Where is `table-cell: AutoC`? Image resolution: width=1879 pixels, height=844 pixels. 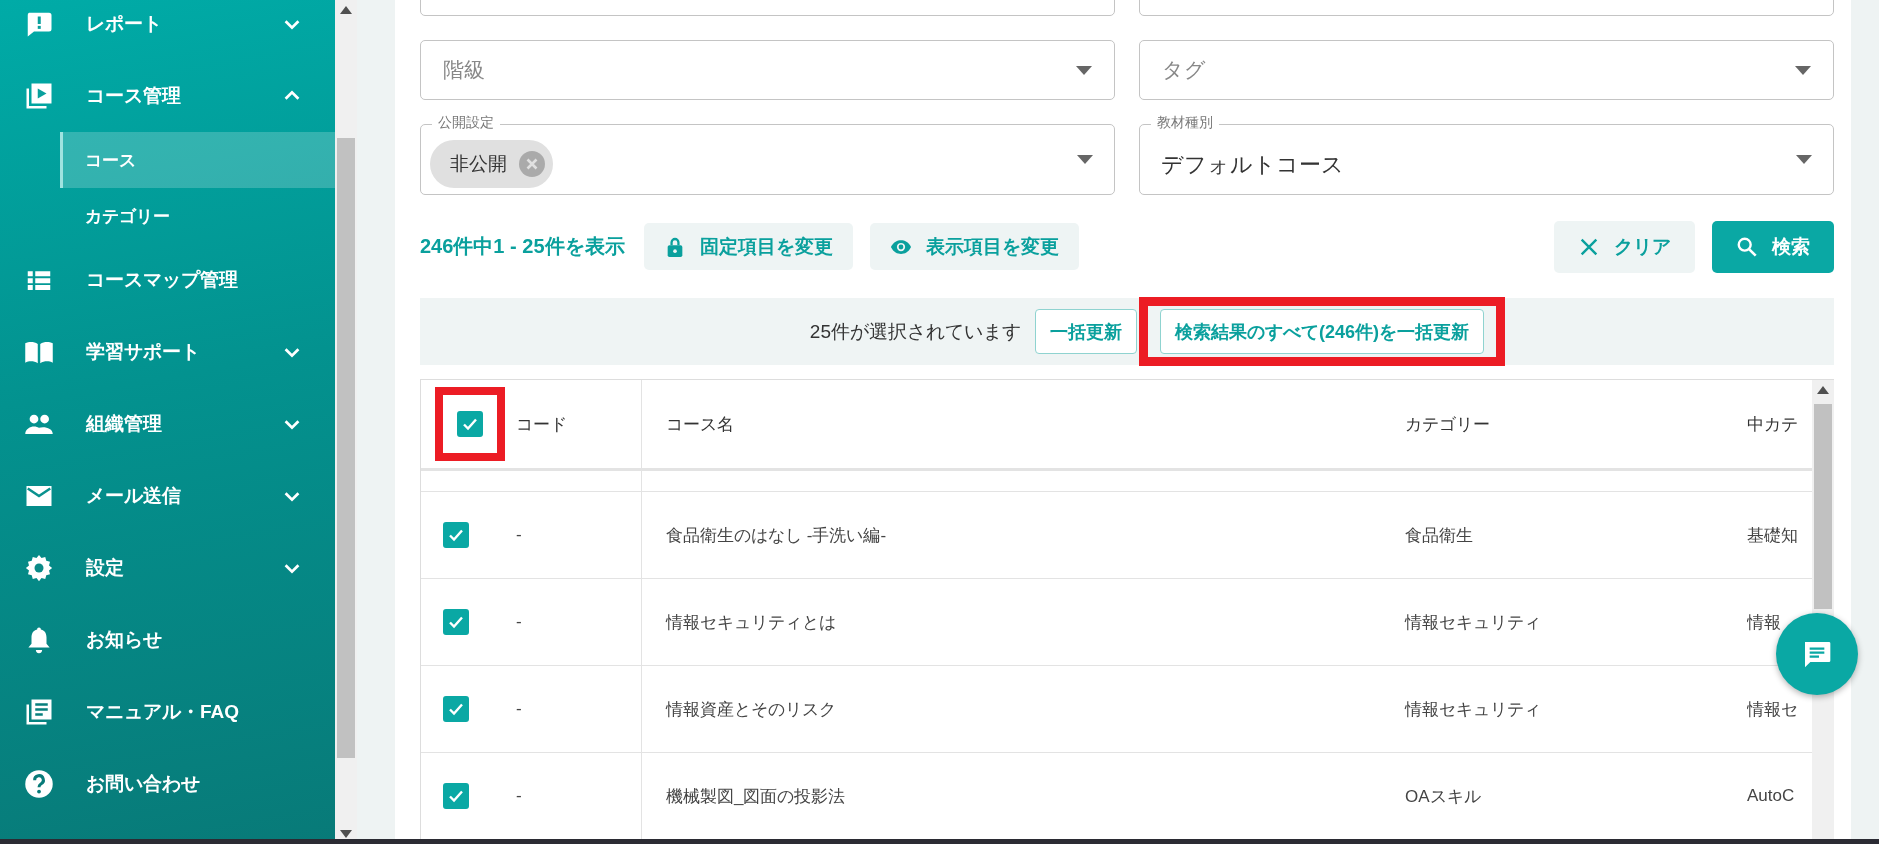 table-cell: AutoC is located at coordinates (1771, 795).